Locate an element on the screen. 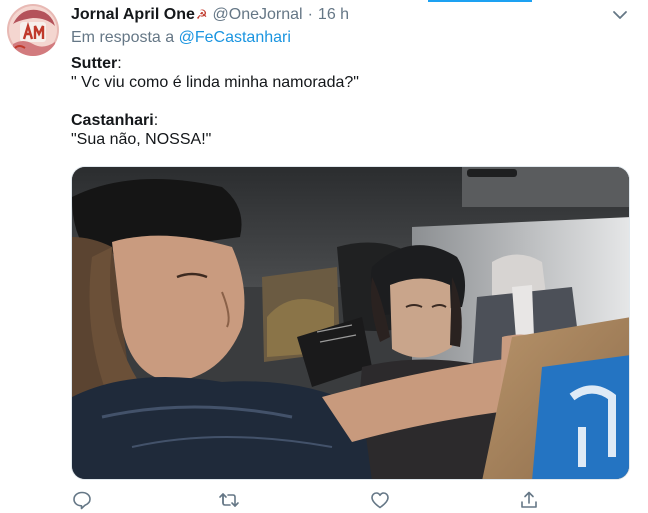 This screenshot has width=648, height=513. speaker-name: Sutter is located at coordinates (94, 63).